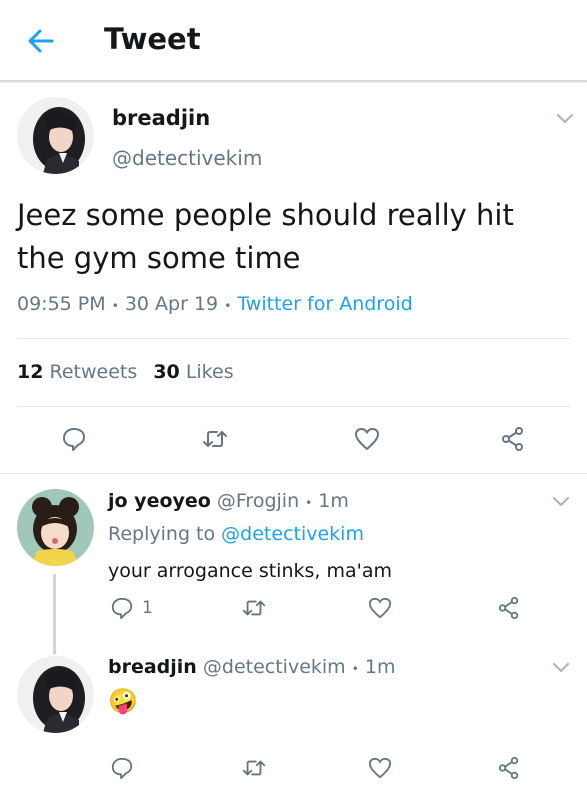 The image size is (587, 800). I want to click on reply-author-handle: @detectivekim, so click(274, 667).